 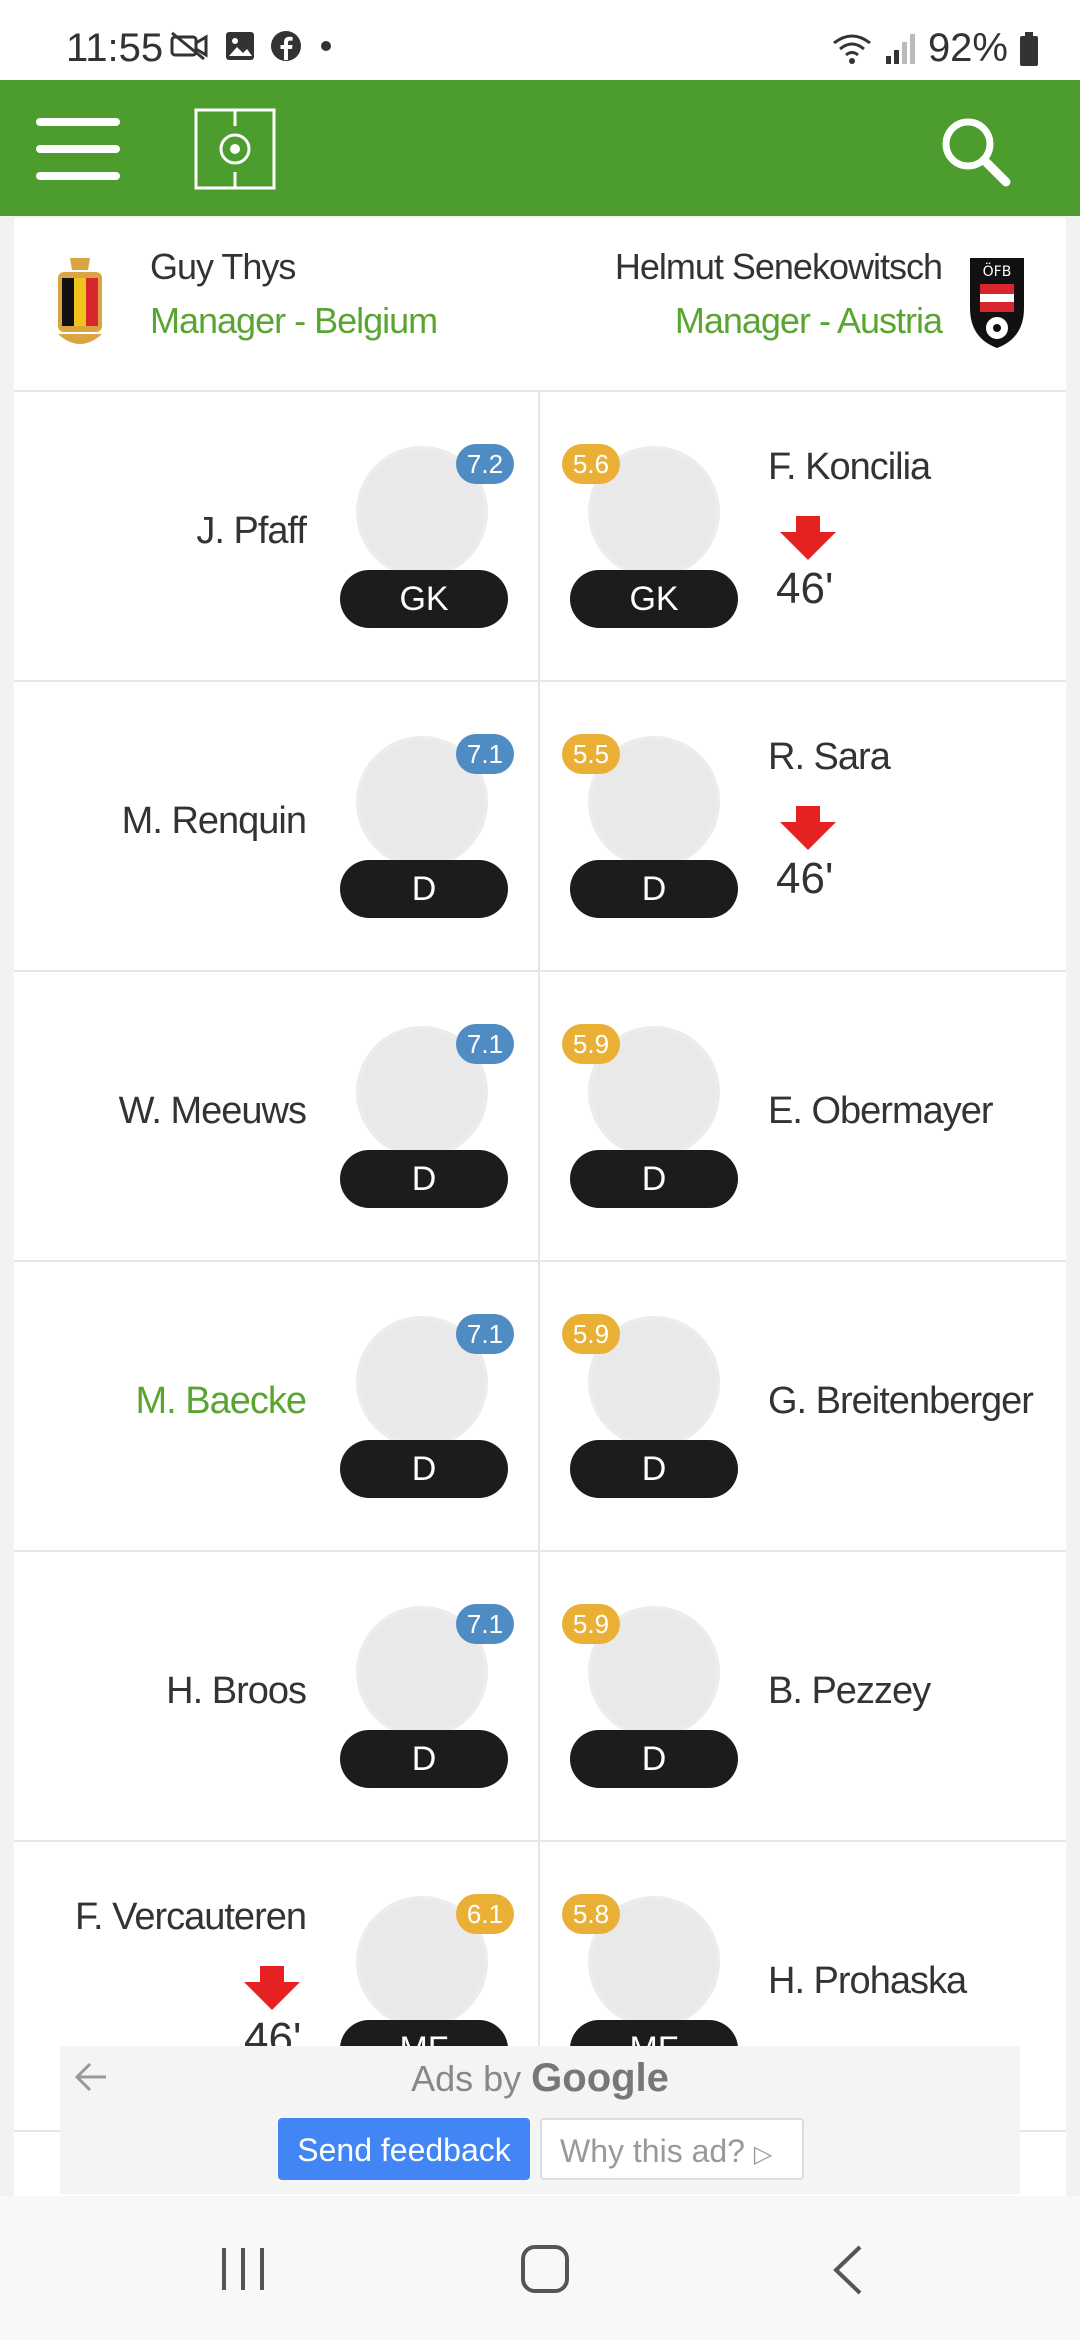 What do you see at coordinates (540, 40) in the screenshot?
I see `status-bar: 11:55 92%` at bounding box center [540, 40].